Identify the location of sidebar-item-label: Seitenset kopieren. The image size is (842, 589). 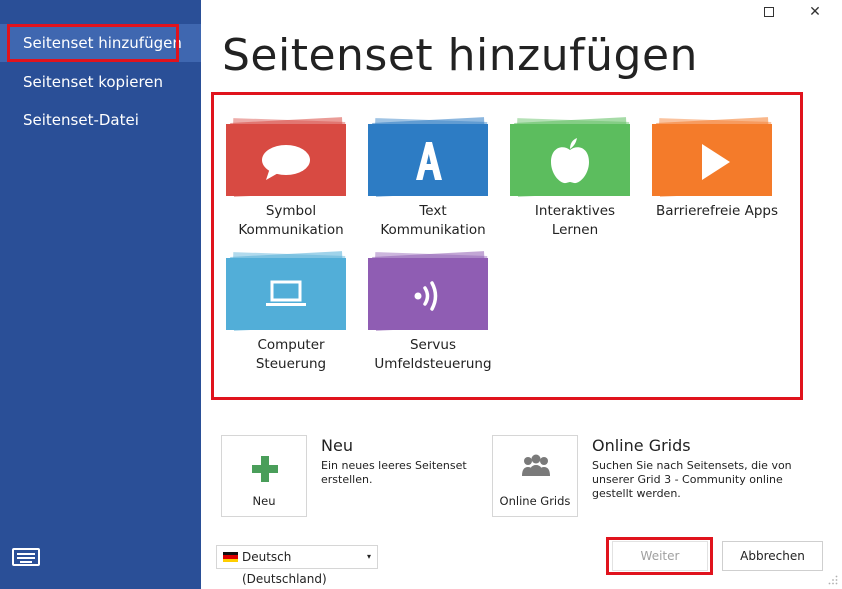
(93, 82).